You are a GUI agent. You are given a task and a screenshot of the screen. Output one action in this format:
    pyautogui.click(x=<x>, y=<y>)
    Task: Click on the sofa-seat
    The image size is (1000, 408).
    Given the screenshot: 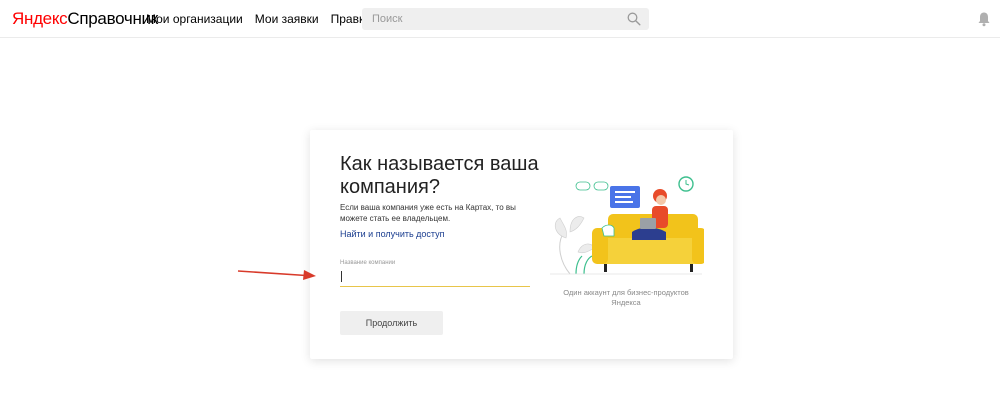 What is the action you would take?
    pyautogui.click(x=650, y=251)
    